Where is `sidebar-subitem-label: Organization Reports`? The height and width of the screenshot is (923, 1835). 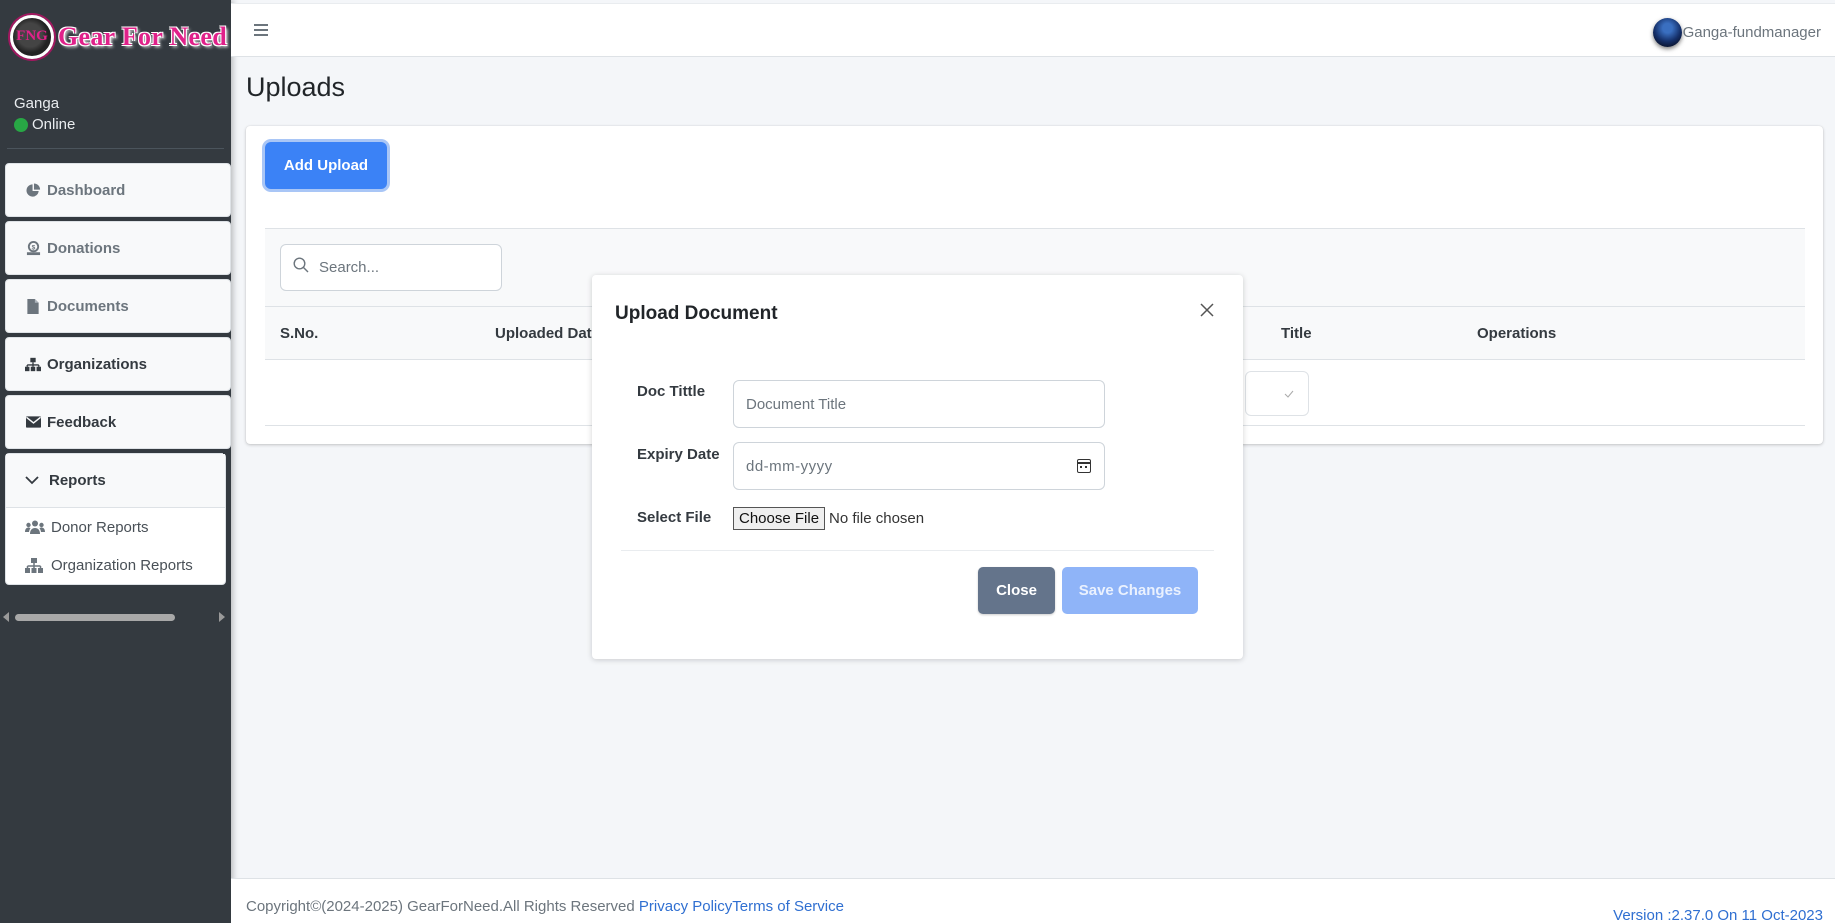
sidebar-subitem-label: Organization Reports is located at coordinates (122, 565).